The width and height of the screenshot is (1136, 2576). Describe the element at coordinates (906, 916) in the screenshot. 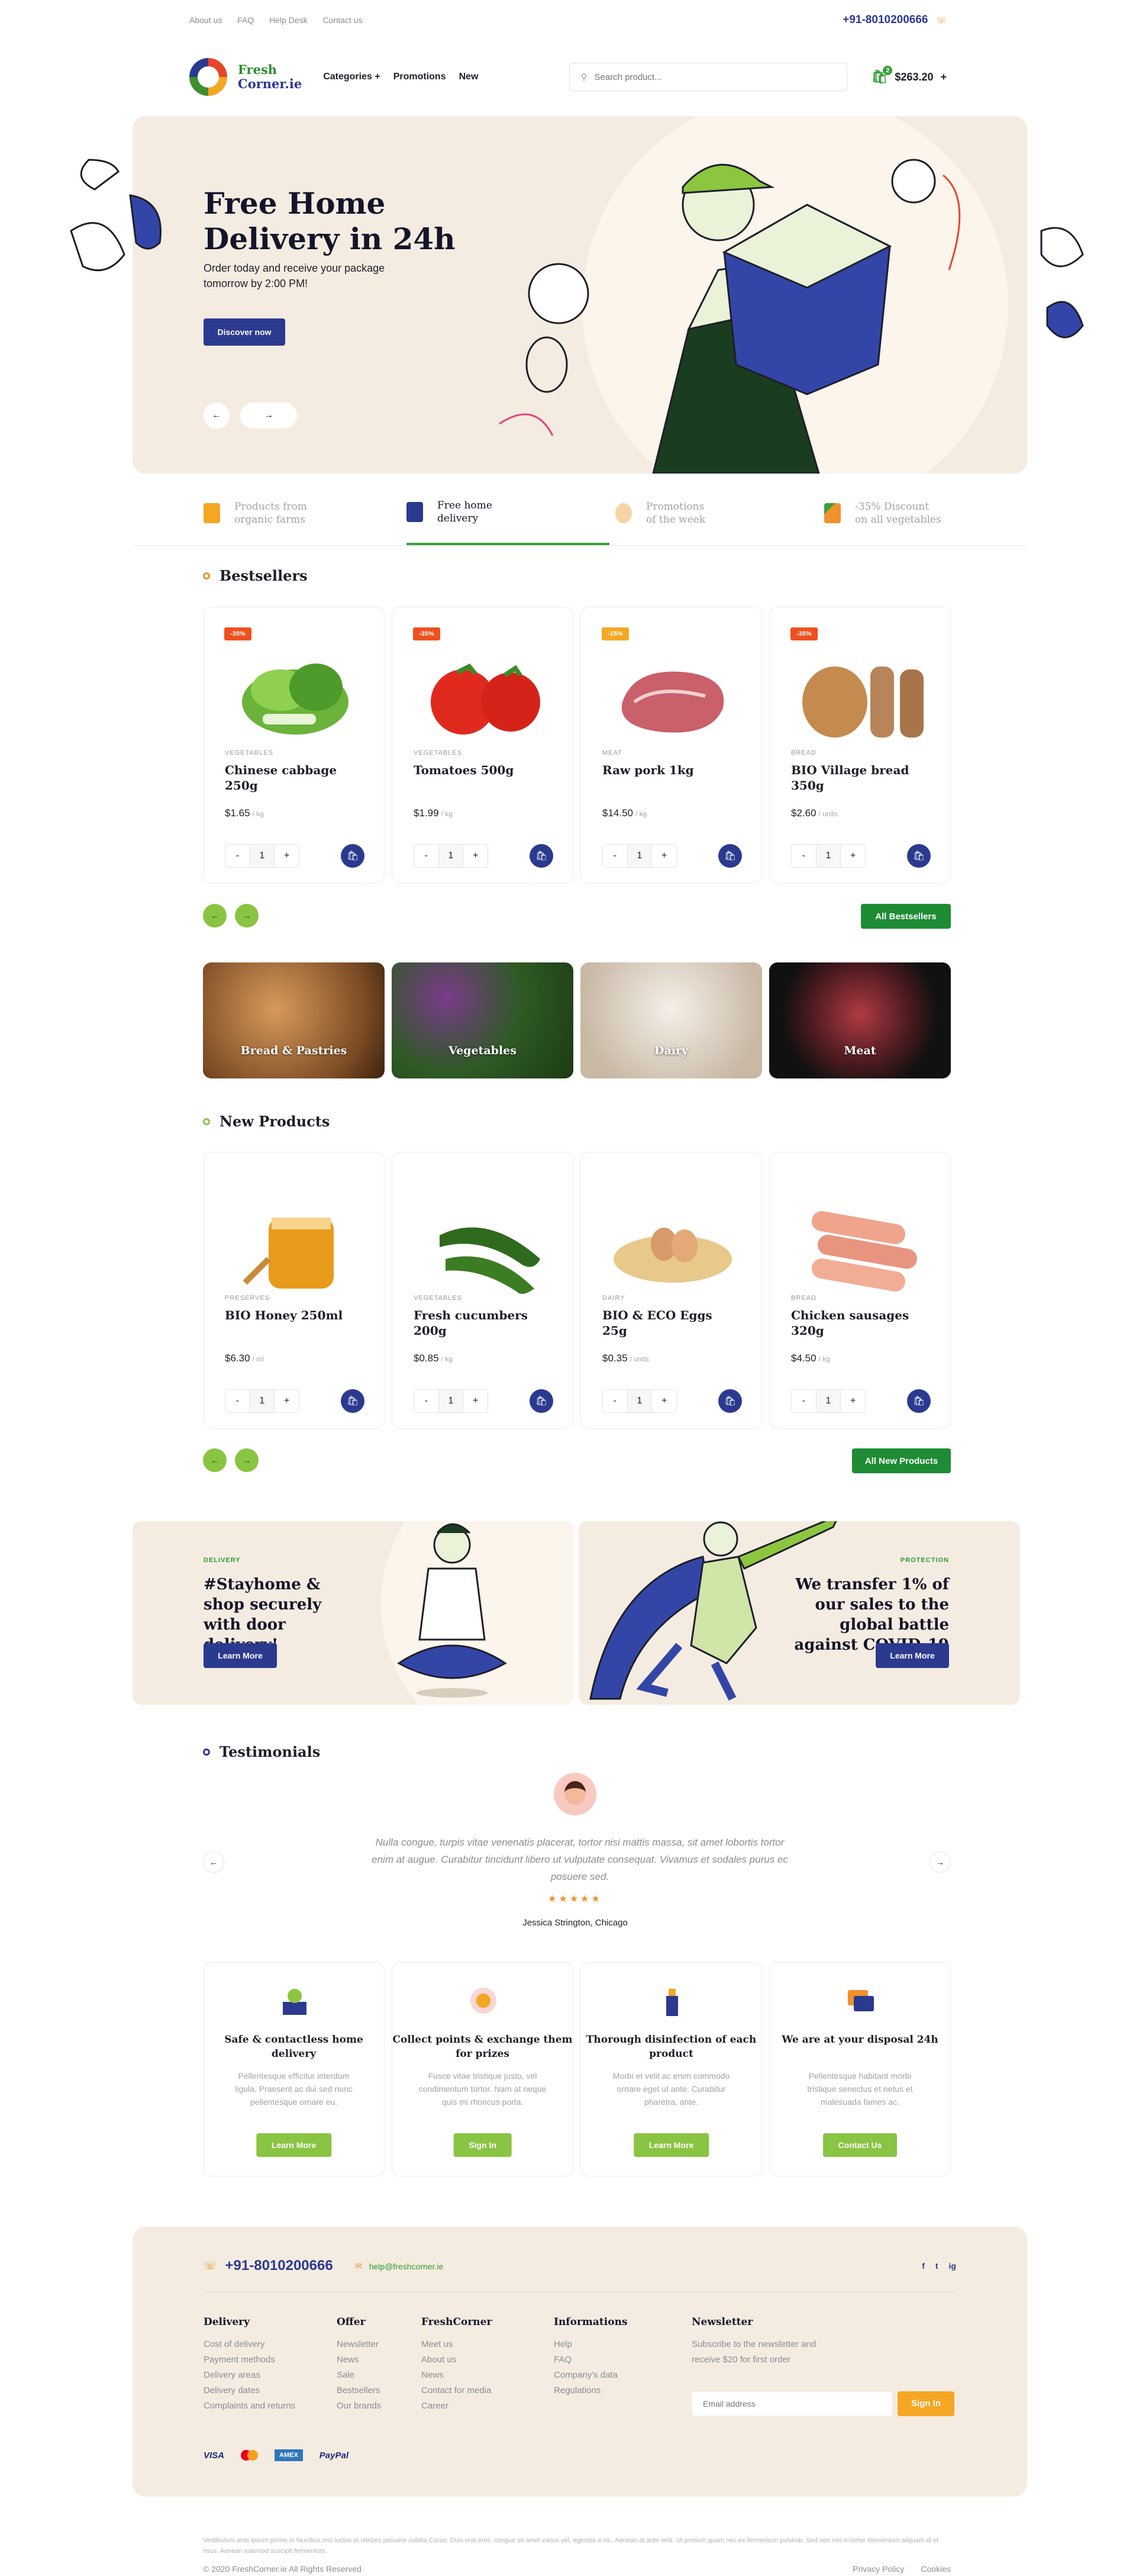

I see `all-bestsellers-button: All Bestsellers` at that location.